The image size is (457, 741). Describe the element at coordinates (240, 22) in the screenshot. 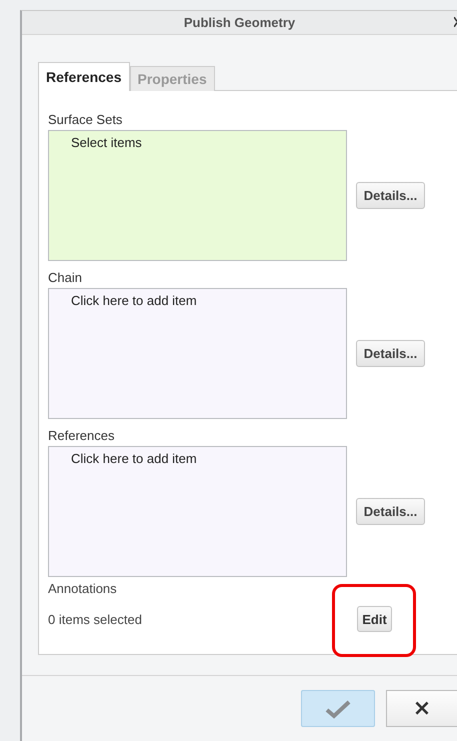

I see `window-title: Publish Geometry` at that location.